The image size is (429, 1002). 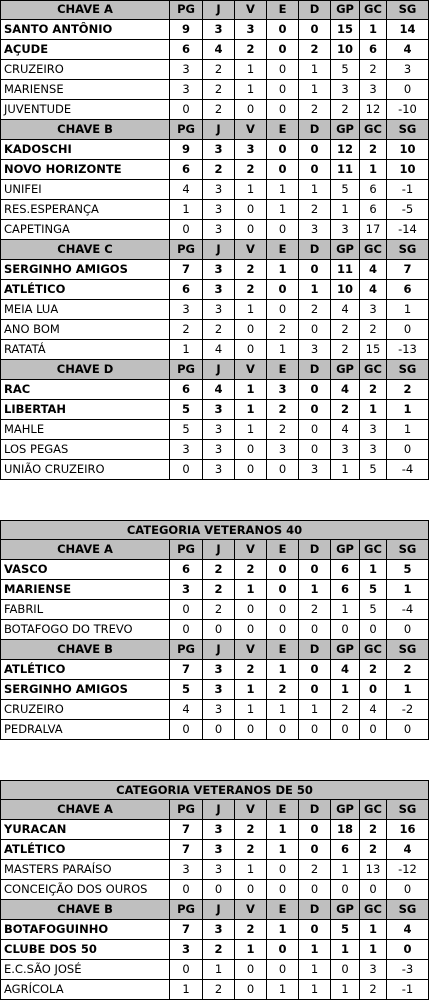 I want to click on stat-sg: 4, so click(x=408, y=50).